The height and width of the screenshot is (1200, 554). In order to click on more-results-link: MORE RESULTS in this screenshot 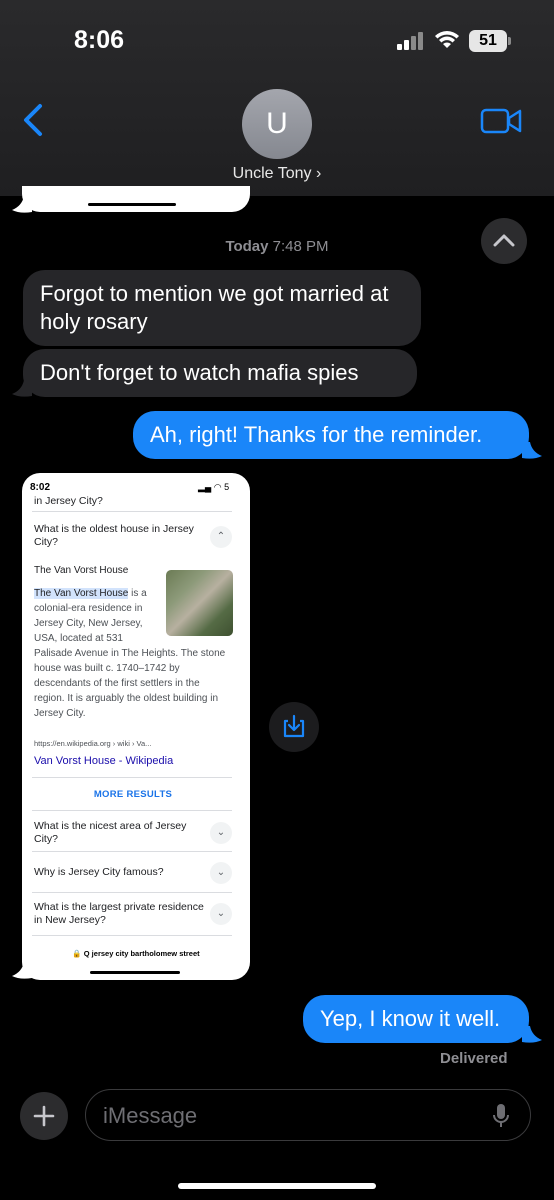, I will do `click(133, 794)`.